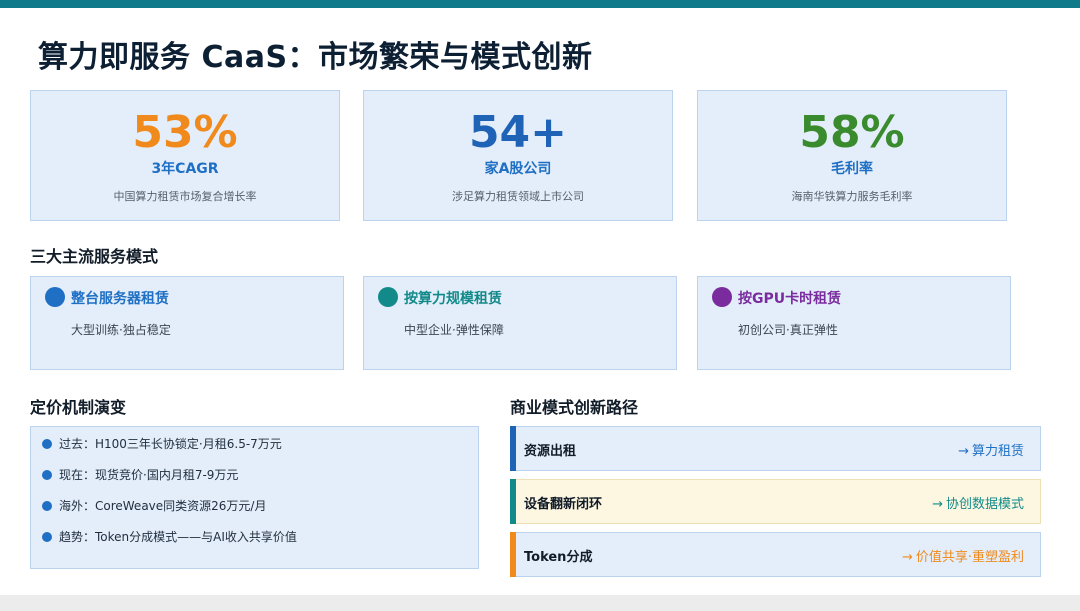 The image size is (1080, 611). I want to click on stat-card-companies: 54+ 家A股公司 涉足算力租赁领域上市公司, so click(518, 155).